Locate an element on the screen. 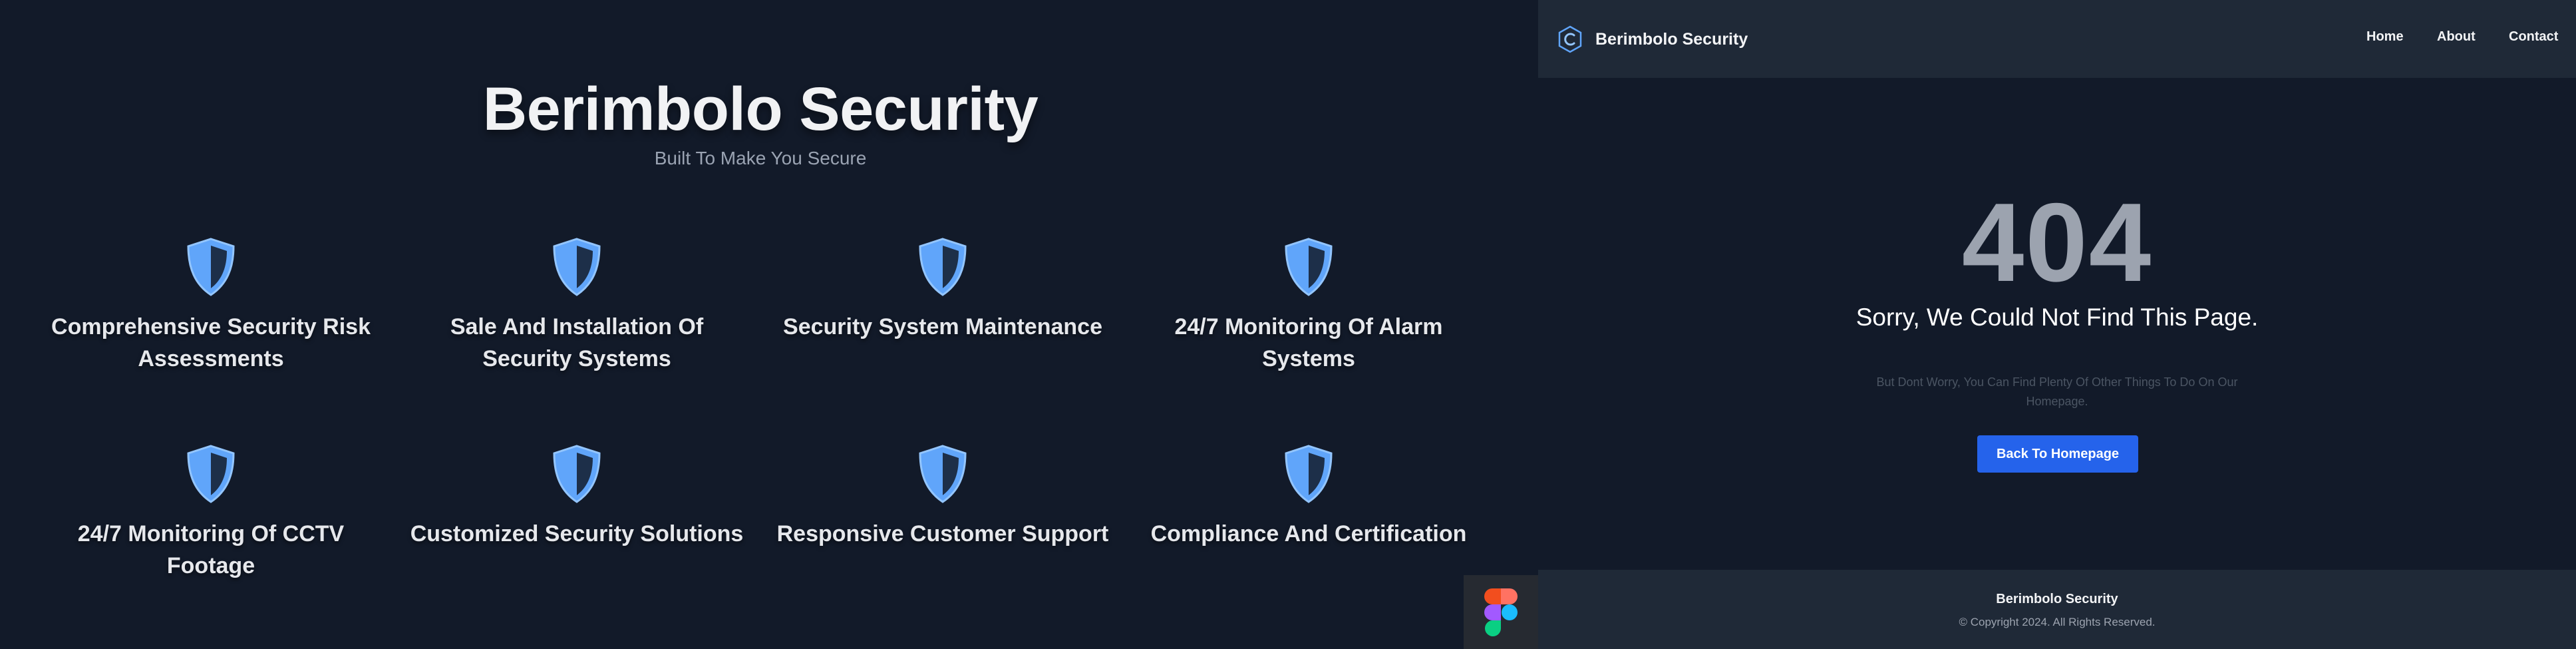 This screenshot has width=2576, height=649. figma-icon is located at coordinates (1501, 612).